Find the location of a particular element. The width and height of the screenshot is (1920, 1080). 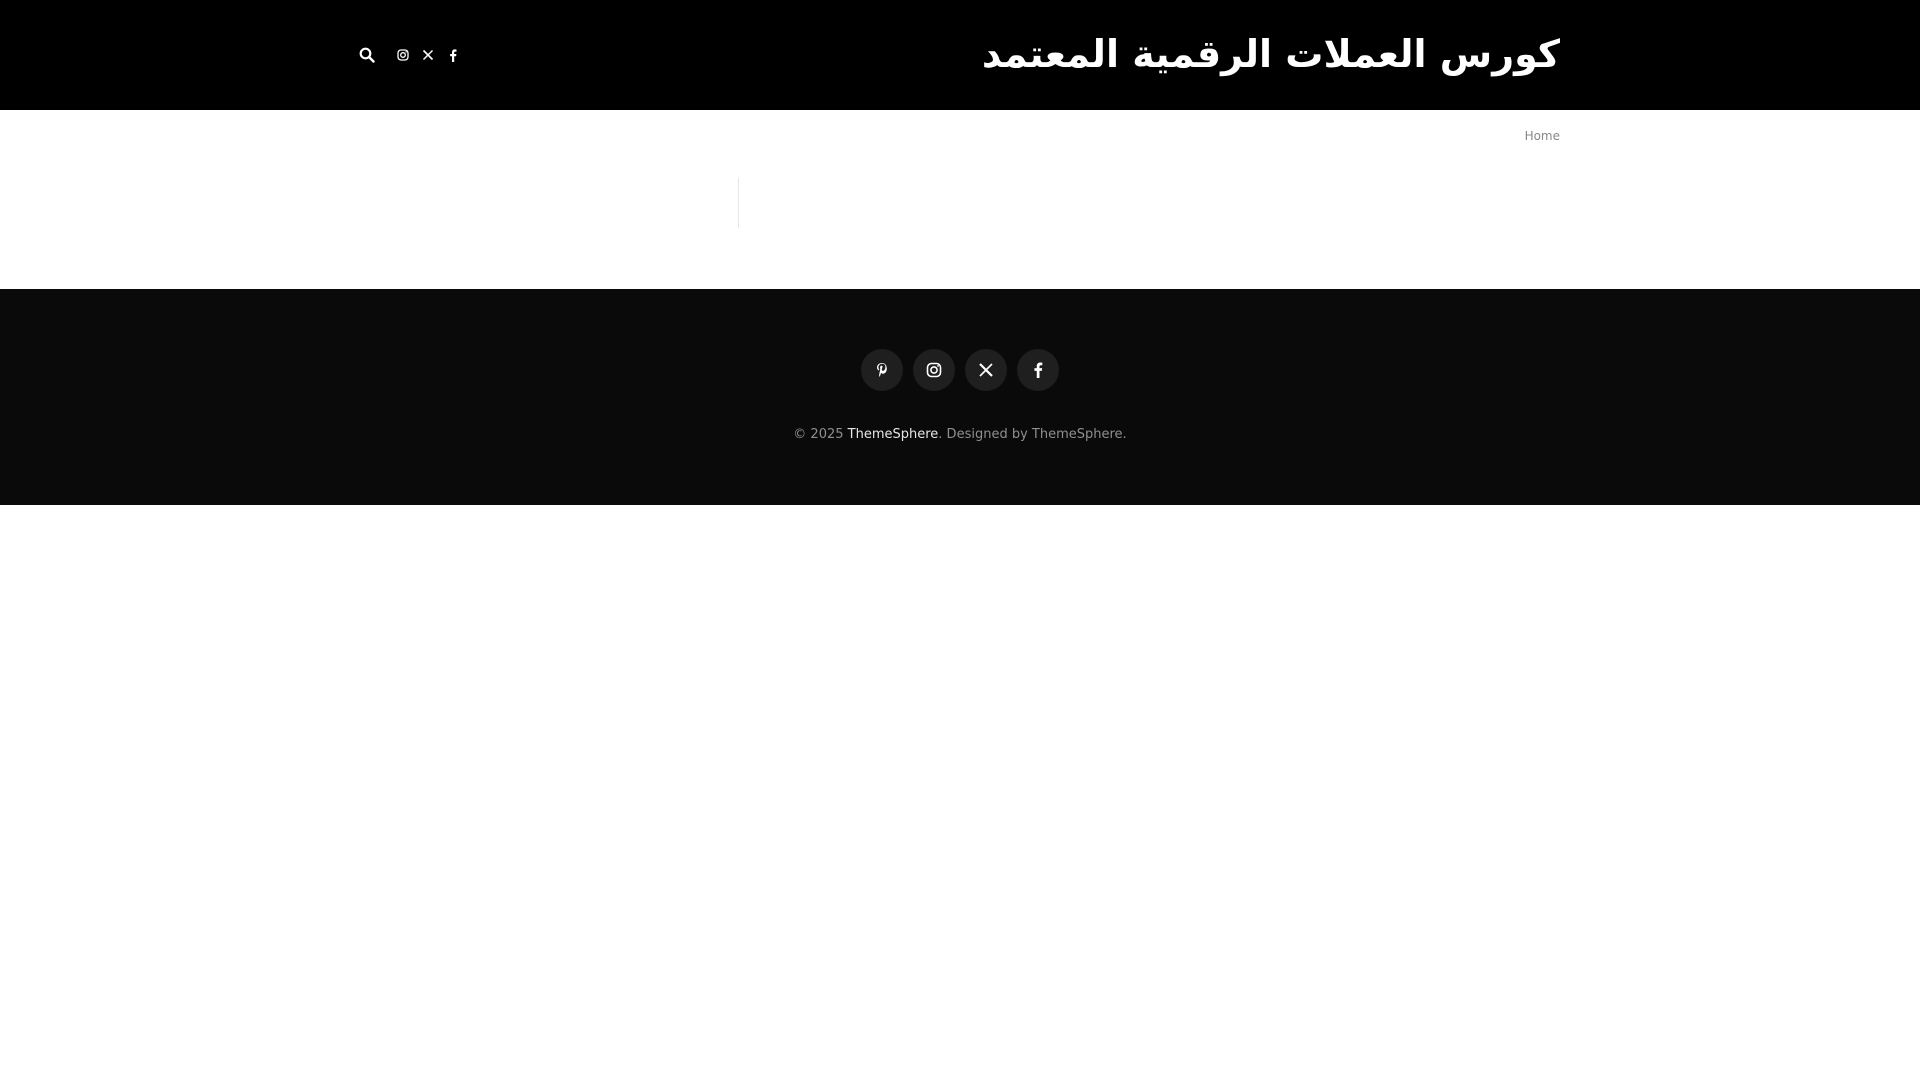

copyright-suffix: . Designed by ThemeSphere. is located at coordinates (1032, 434).